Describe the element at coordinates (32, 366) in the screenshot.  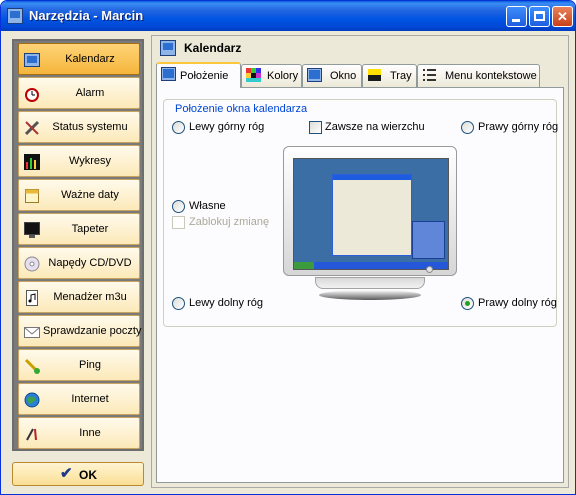
I see `ping-icon` at that location.